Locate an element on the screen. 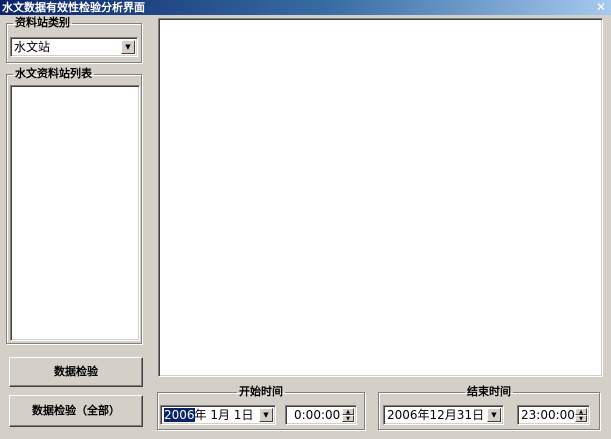 The width and height of the screenshot is (611, 439). station-category-value: 水文站 is located at coordinates (32, 47).